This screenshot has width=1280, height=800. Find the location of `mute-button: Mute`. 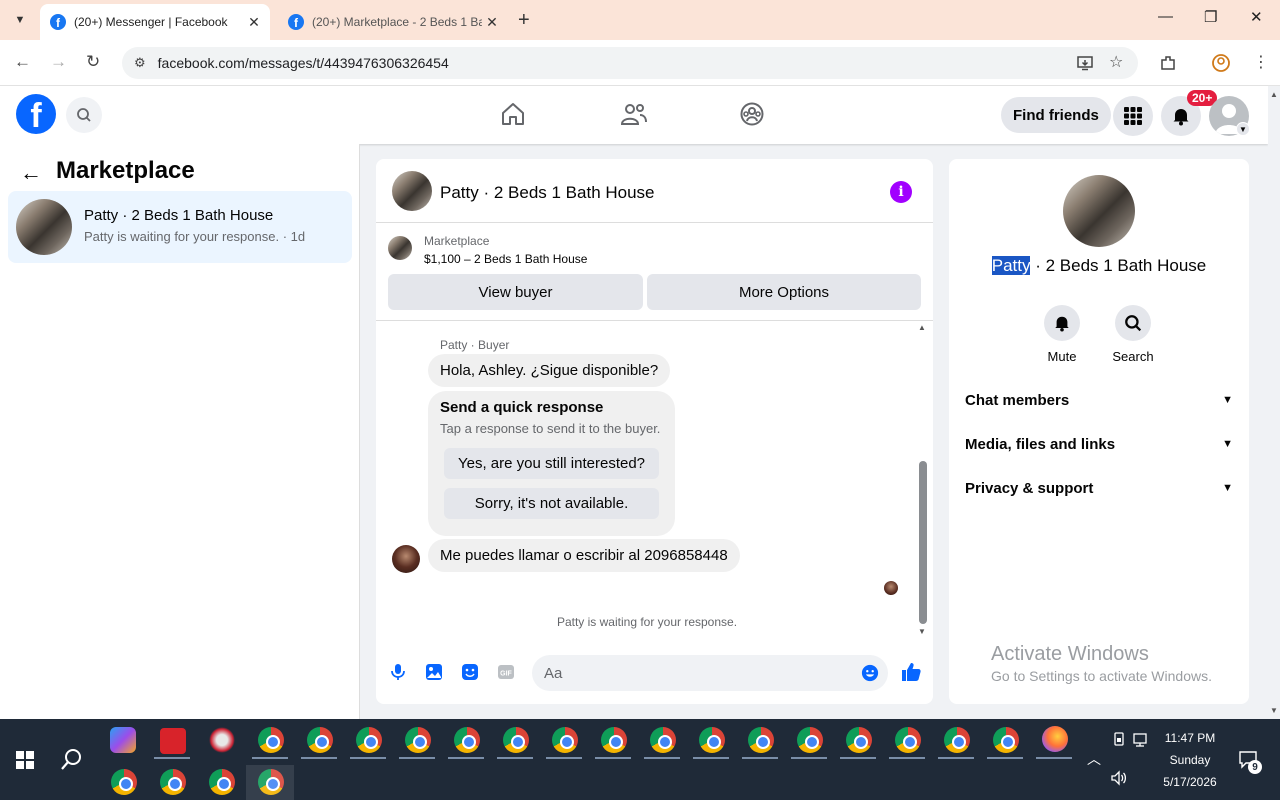

mute-button: Mute is located at coordinates (1062, 334).